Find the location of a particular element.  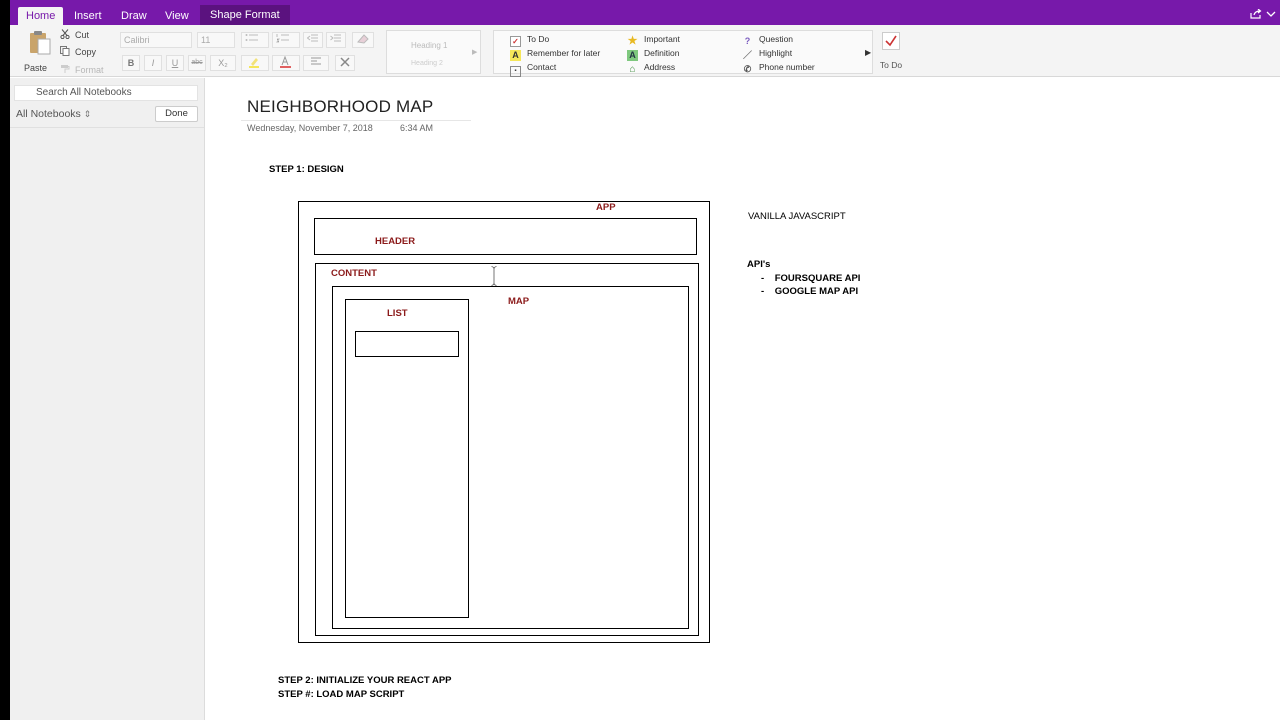

format-painter-button: Format is located at coordinates (82, 70).